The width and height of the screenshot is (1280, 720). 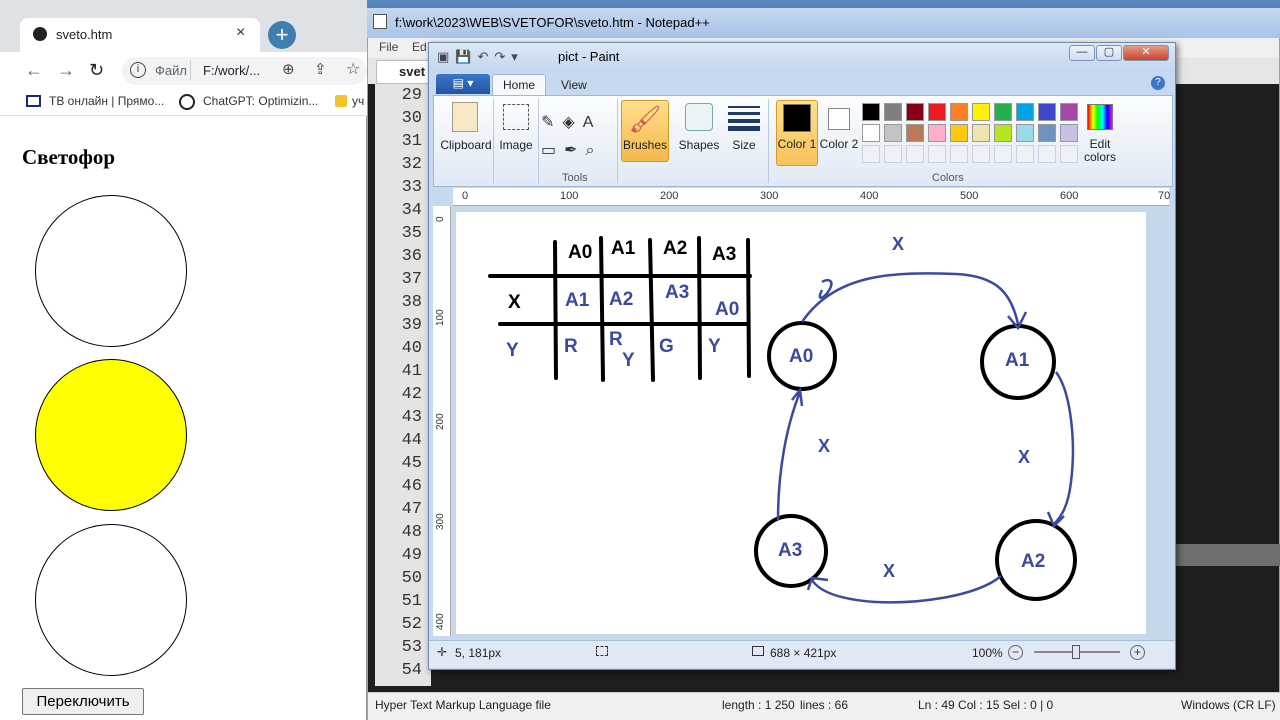 What do you see at coordinates (411, 463) in the screenshot?
I see `line-number: 45` at bounding box center [411, 463].